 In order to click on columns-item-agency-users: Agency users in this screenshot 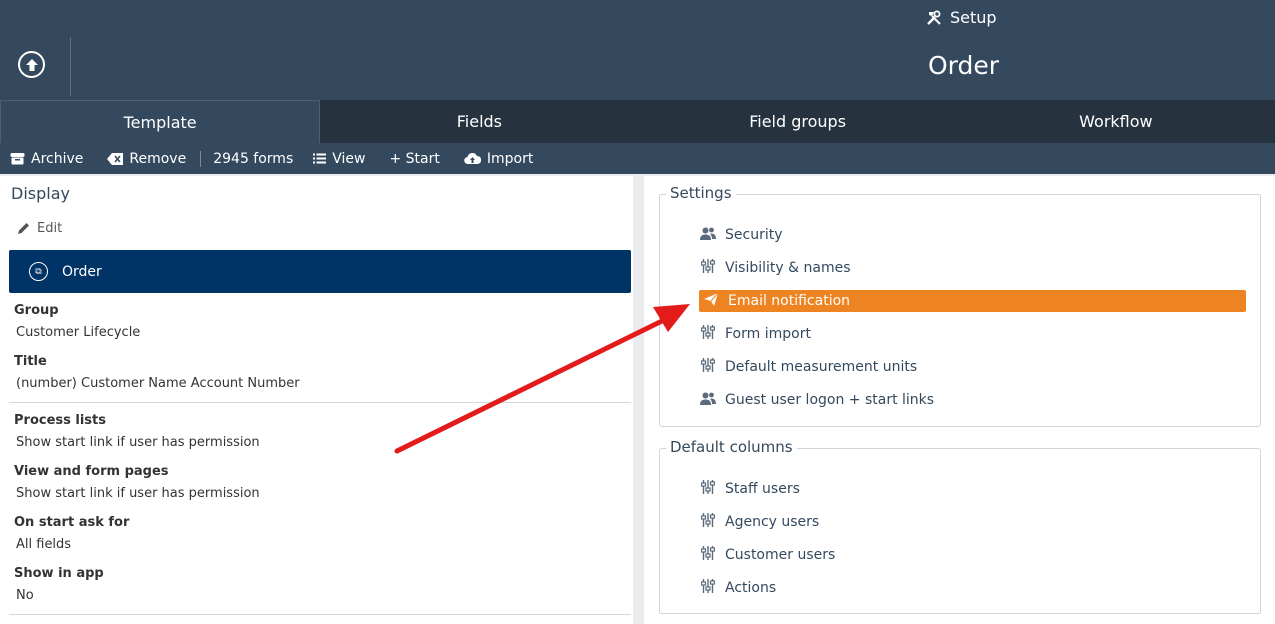, I will do `click(759, 522)`.